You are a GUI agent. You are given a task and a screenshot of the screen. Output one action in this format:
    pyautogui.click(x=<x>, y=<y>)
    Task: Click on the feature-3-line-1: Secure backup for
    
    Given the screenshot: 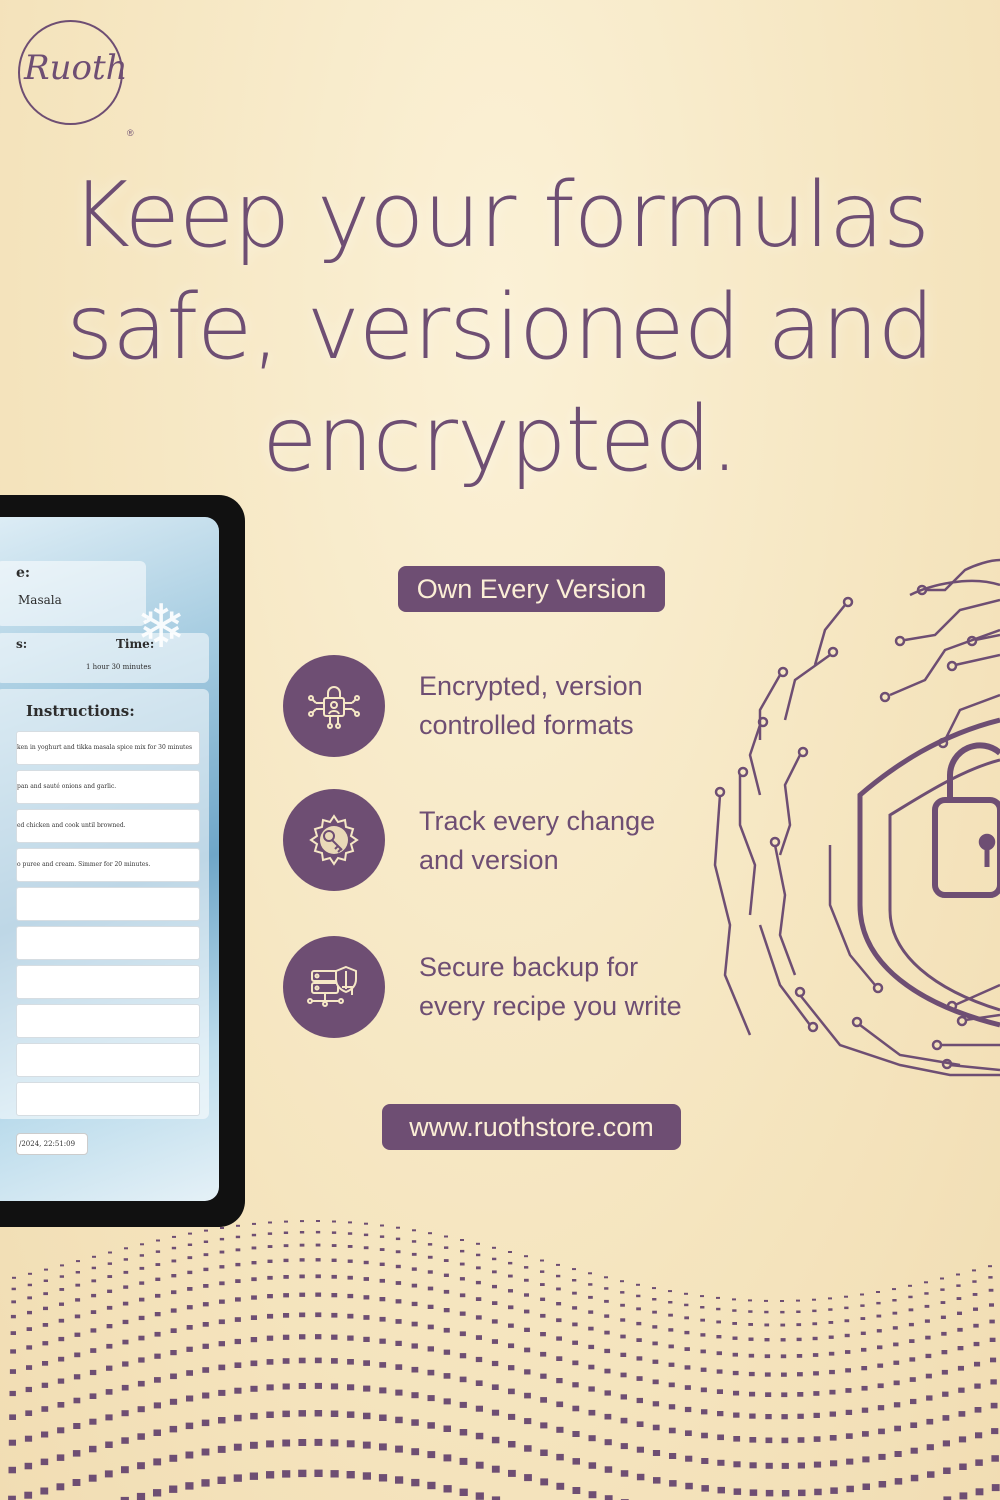 What is the action you would take?
    pyautogui.click(x=529, y=967)
    